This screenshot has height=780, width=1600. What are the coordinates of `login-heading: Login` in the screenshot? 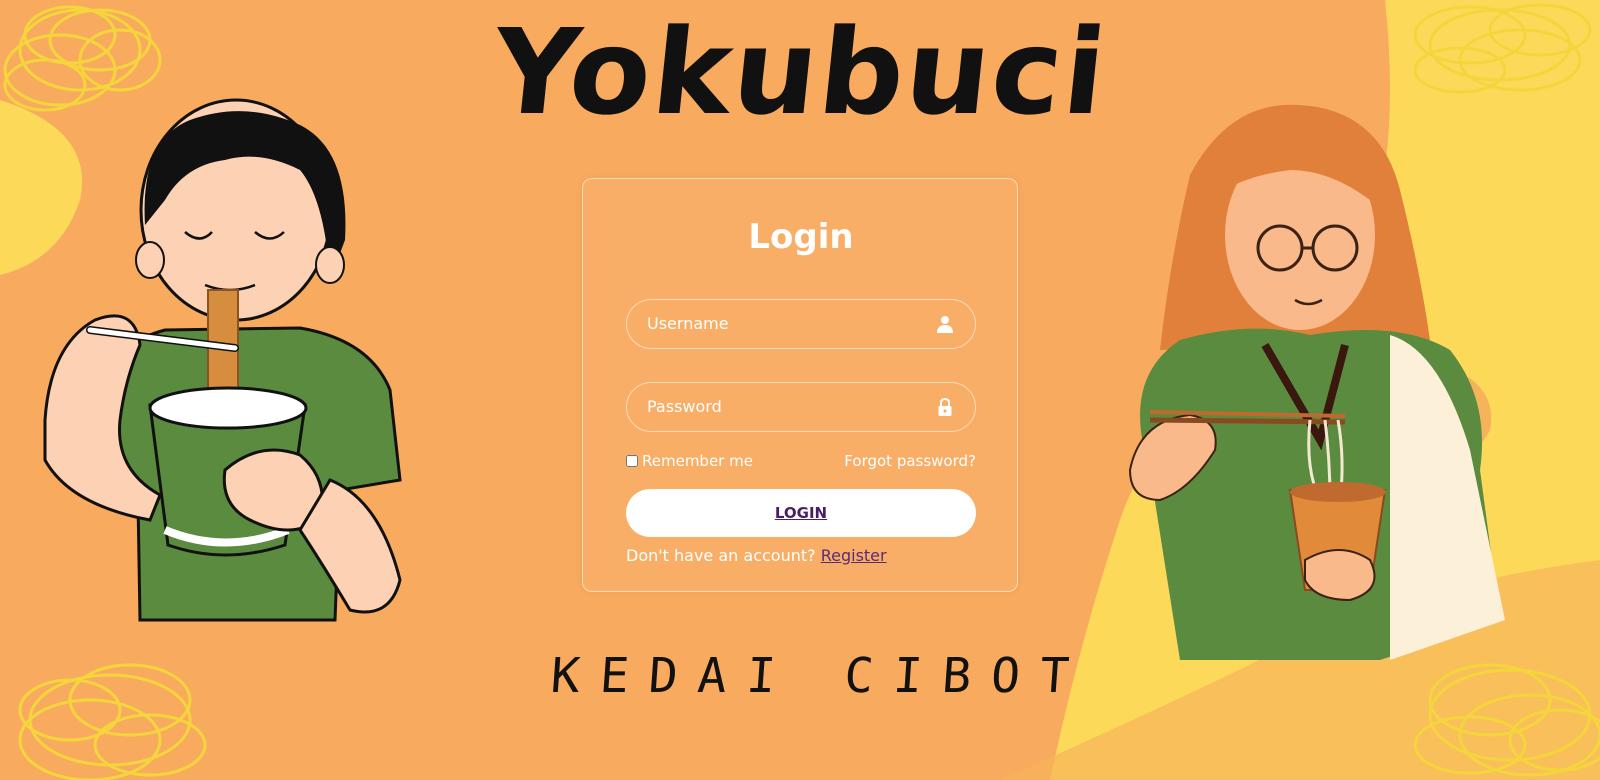 It's located at (801, 237).